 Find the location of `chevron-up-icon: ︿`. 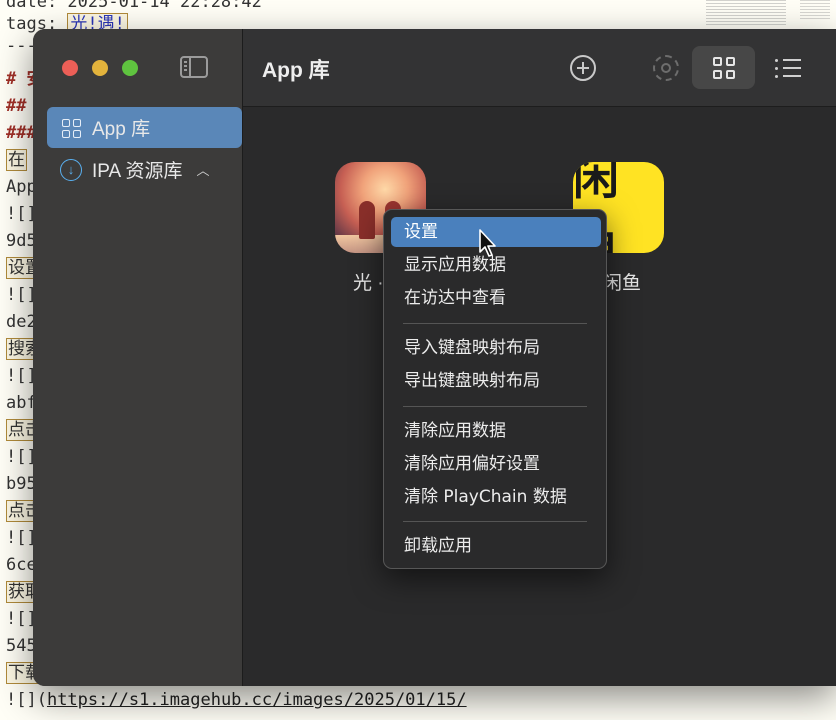

chevron-up-icon: ︿ is located at coordinates (202, 169).